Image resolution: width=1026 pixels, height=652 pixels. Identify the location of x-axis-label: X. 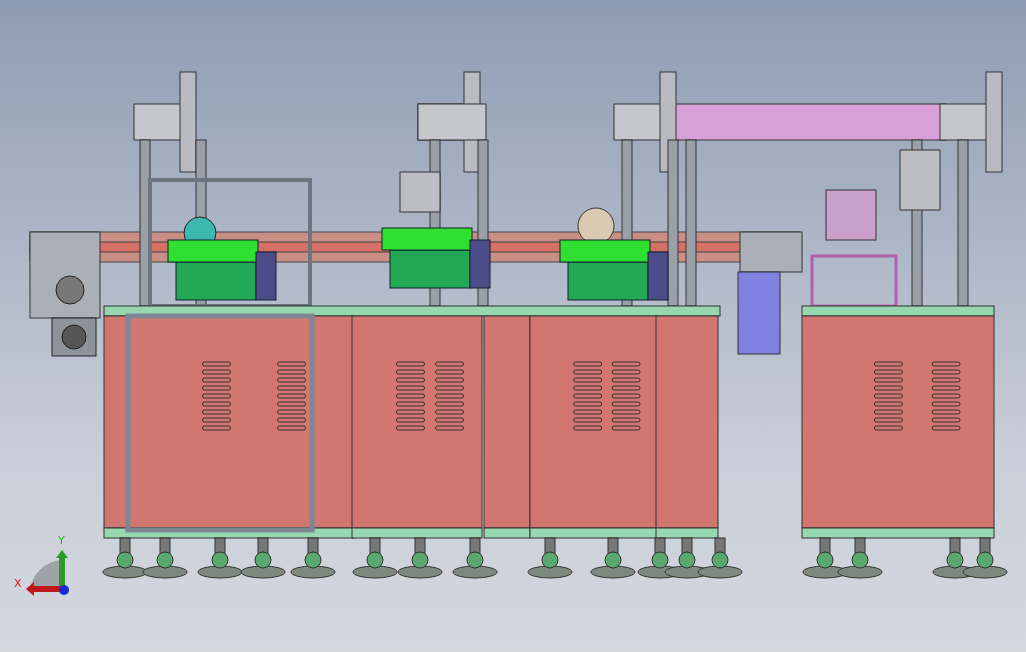
(18, 583).